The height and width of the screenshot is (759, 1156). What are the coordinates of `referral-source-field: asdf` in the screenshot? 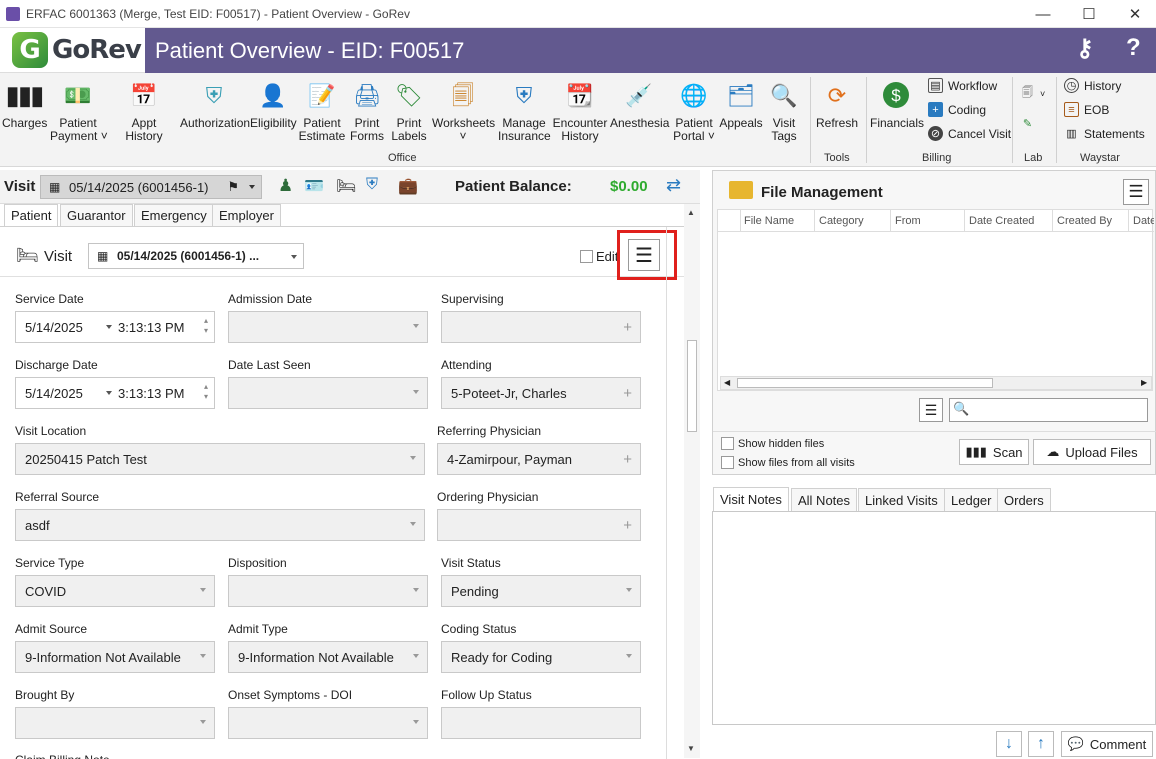 It's located at (220, 525).